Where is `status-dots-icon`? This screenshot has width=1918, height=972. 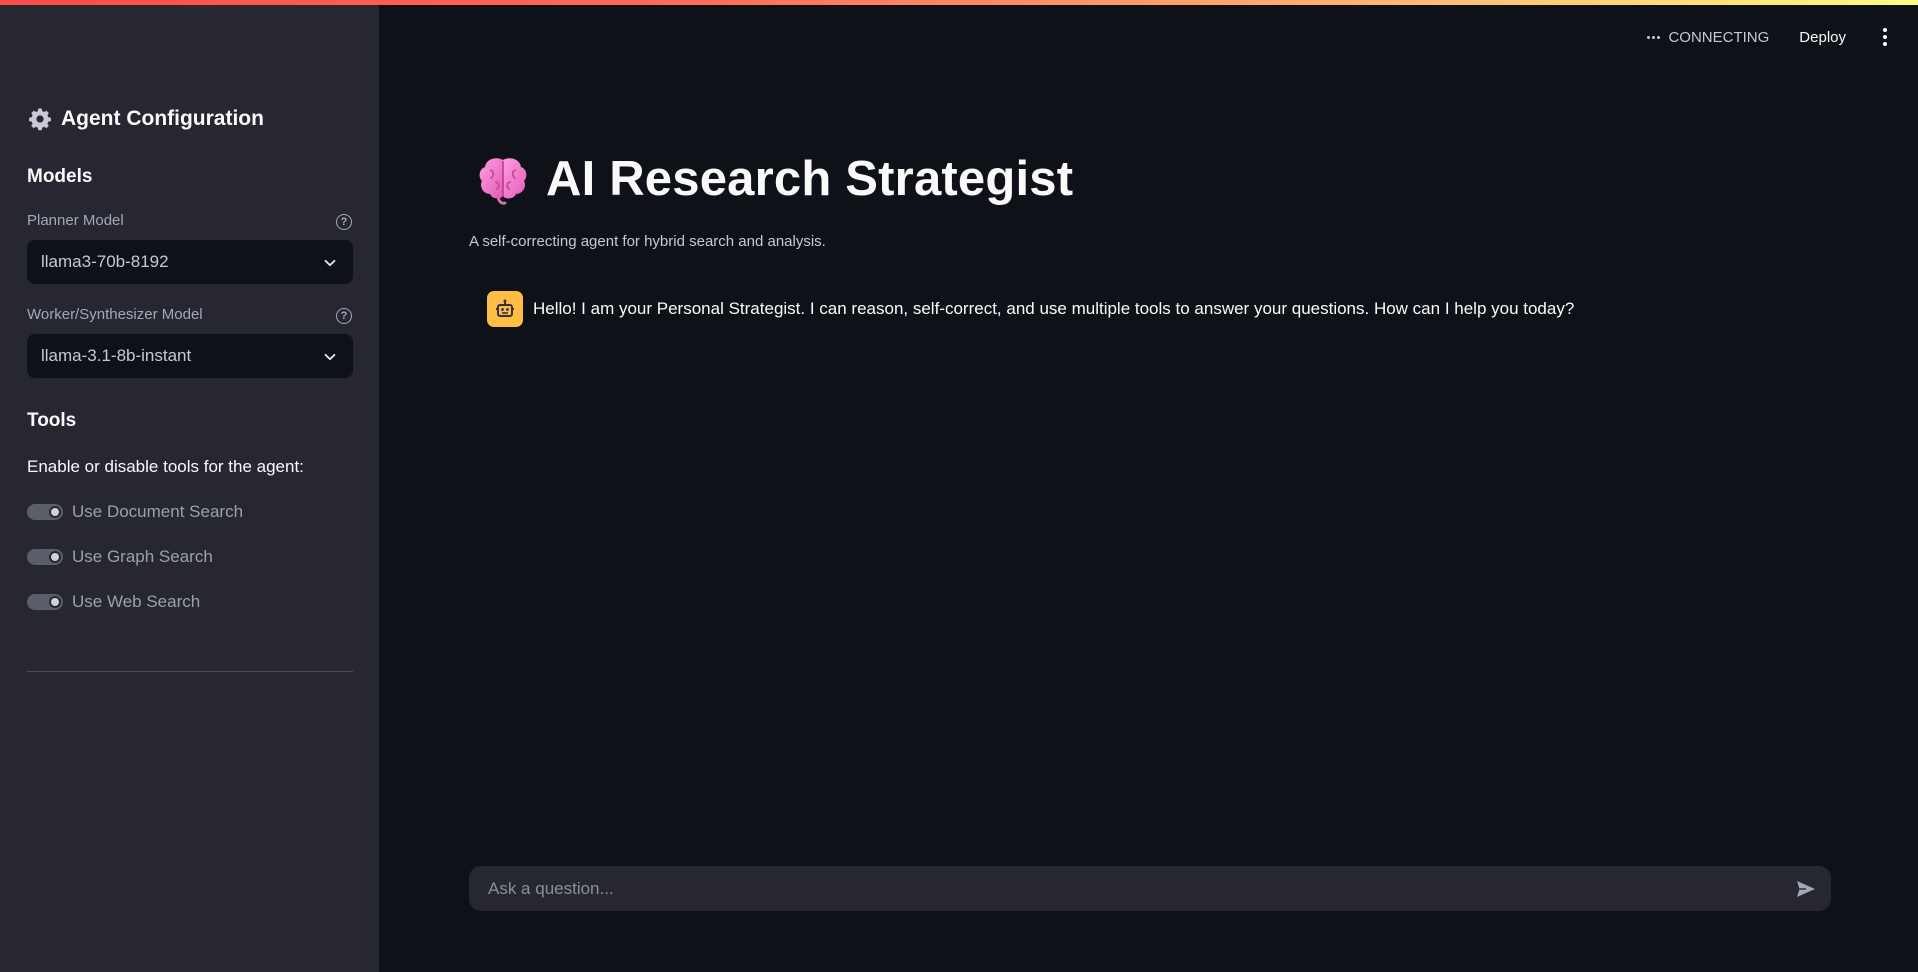
status-dots-icon is located at coordinates (1654, 37).